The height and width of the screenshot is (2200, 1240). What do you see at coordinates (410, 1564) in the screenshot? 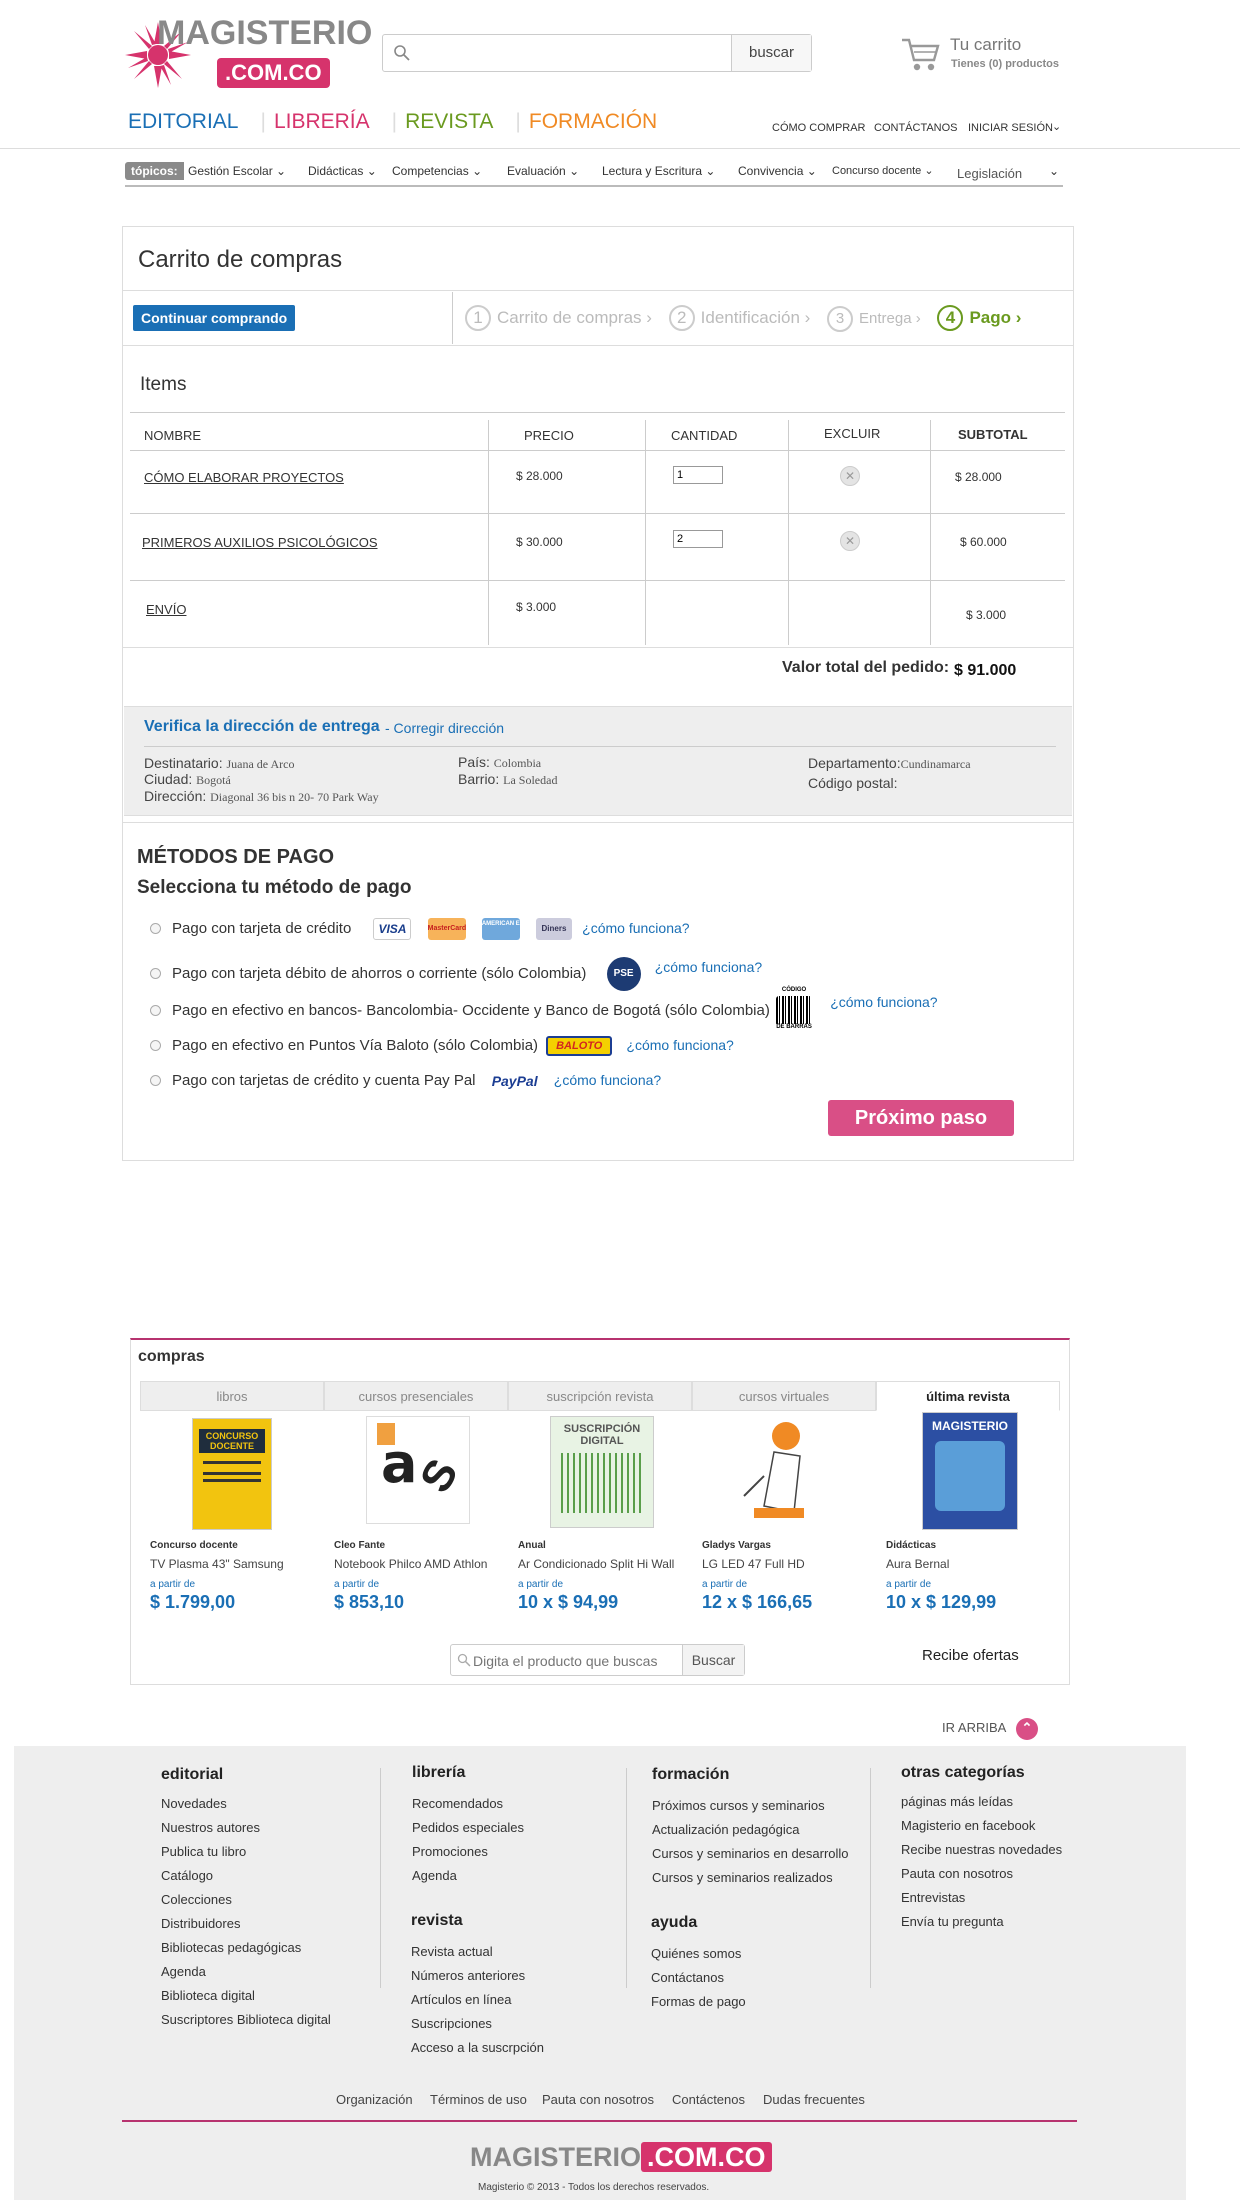
I see `product-name: Notebook Philco AMD Athlon` at bounding box center [410, 1564].